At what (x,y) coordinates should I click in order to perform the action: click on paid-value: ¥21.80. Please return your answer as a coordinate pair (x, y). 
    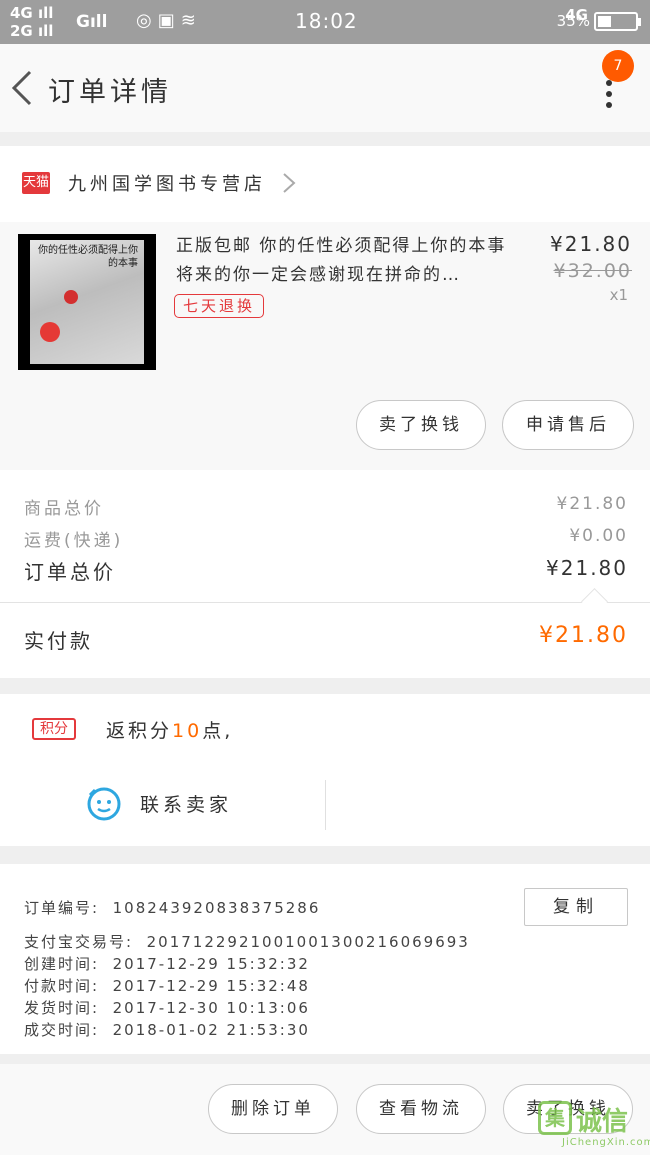
    Looking at the image, I should click on (583, 635).